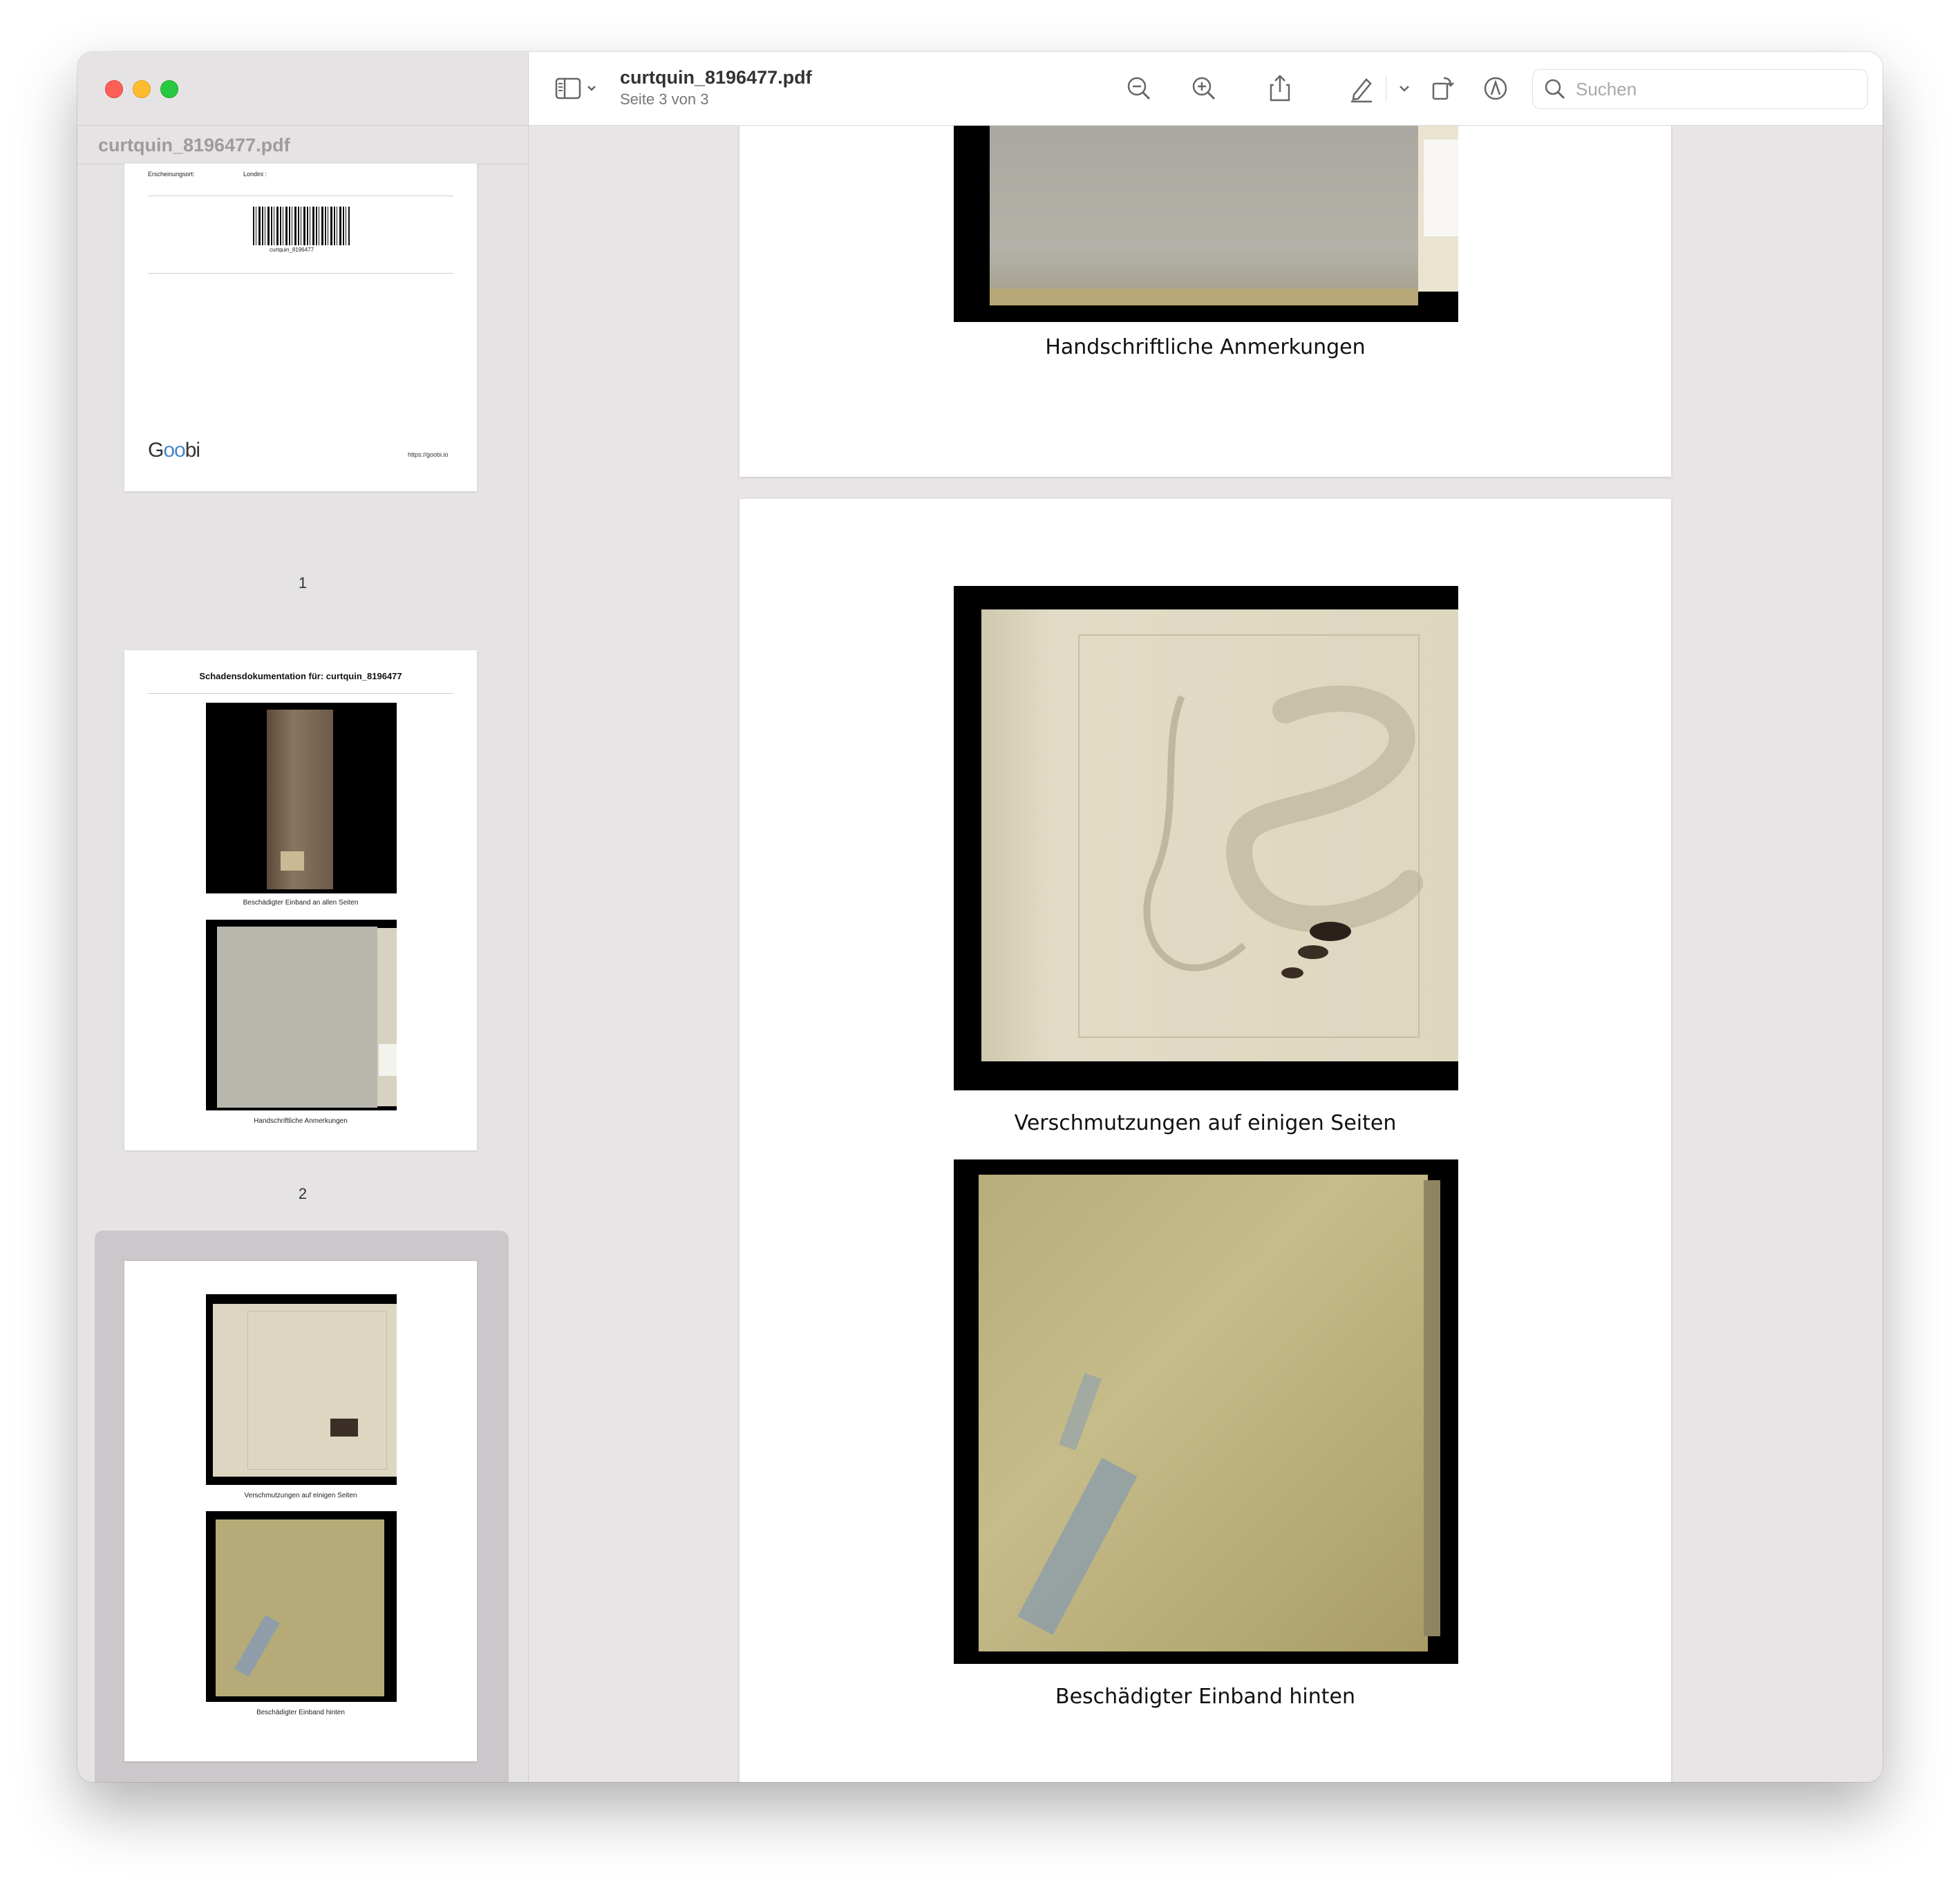 Image resolution: width=1960 pixels, height=1885 pixels. Describe the element at coordinates (301, 798) in the screenshot. I see `mini-photo-spine` at that location.